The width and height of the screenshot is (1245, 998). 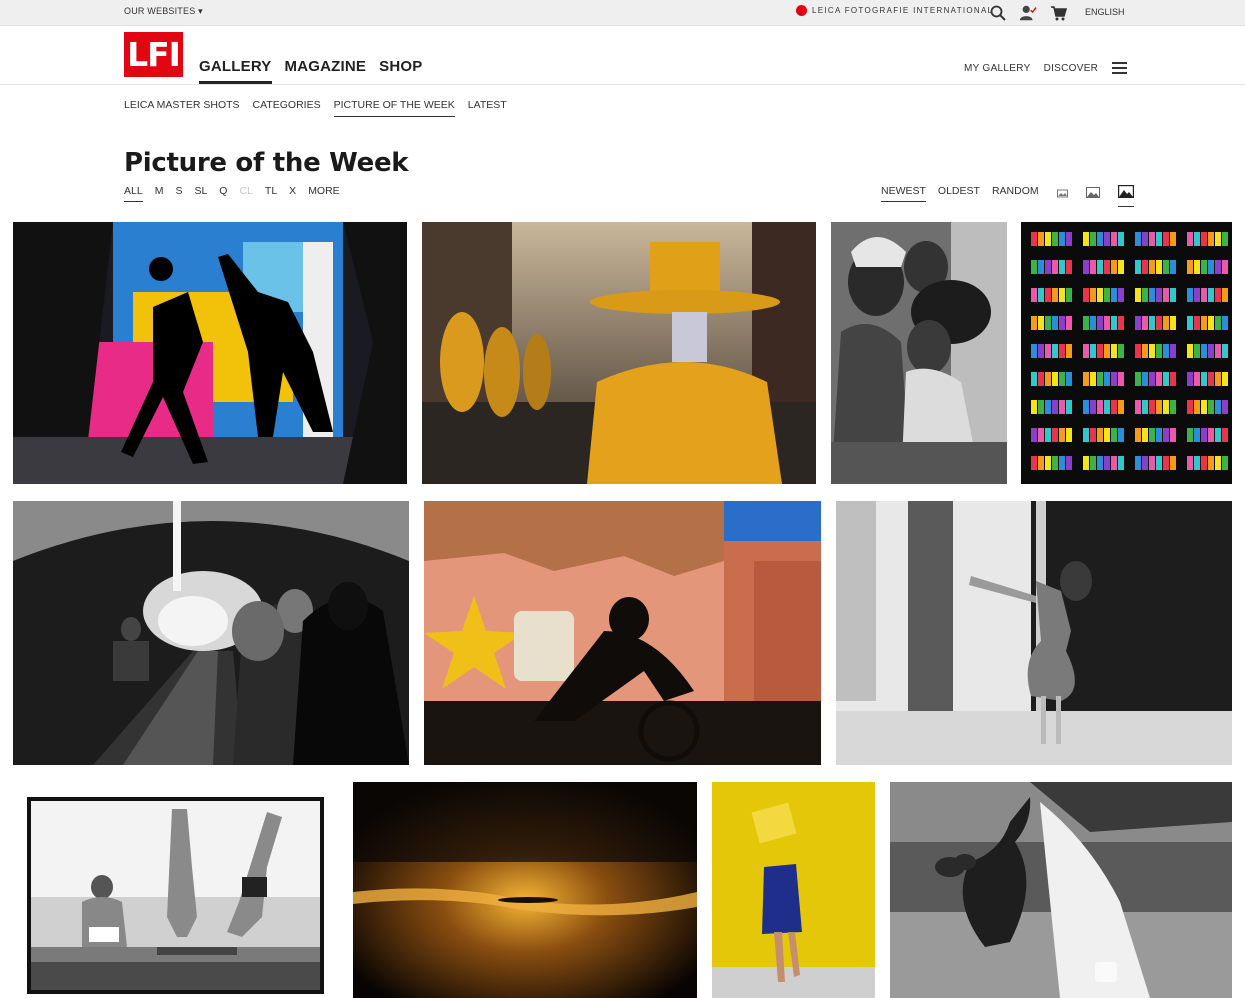 What do you see at coordinates (903, 10) in the screenshot?
I see `leica-label: LEICA FOTOGRAFIE INTERNATIONAL` at bounding box center [903, 10].